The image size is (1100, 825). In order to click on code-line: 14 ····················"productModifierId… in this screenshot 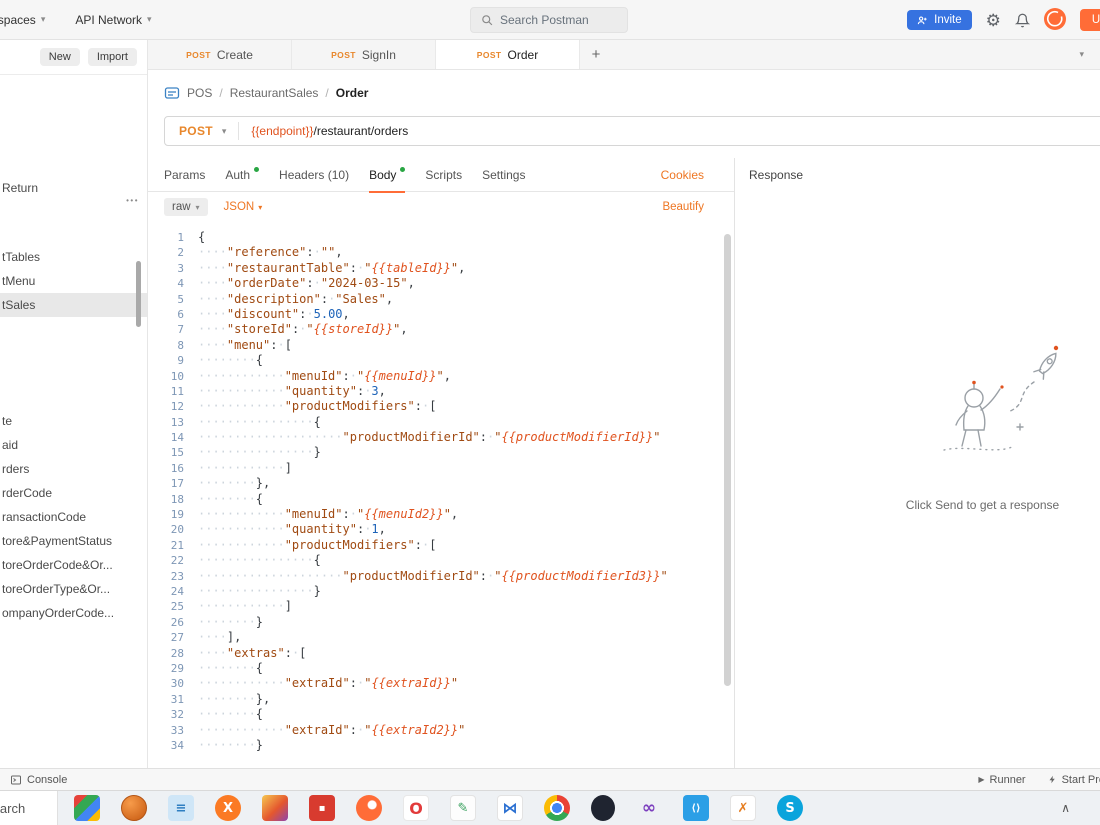, I will do `click(441, 437)`.